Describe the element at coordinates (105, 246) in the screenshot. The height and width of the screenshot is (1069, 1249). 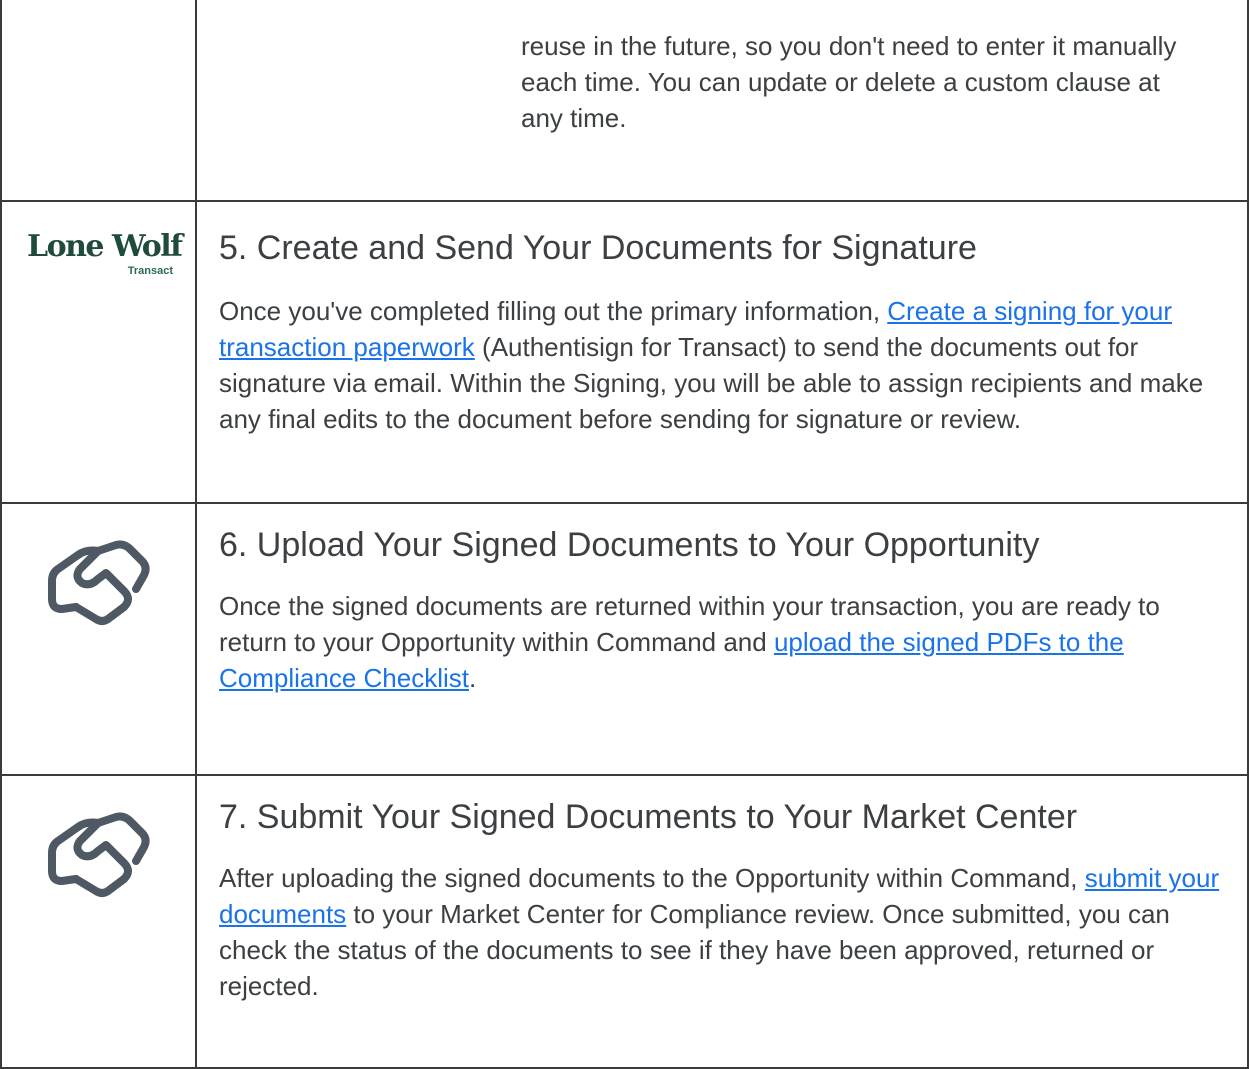
I see `logo-main-text: Lone Wolf` at that location.